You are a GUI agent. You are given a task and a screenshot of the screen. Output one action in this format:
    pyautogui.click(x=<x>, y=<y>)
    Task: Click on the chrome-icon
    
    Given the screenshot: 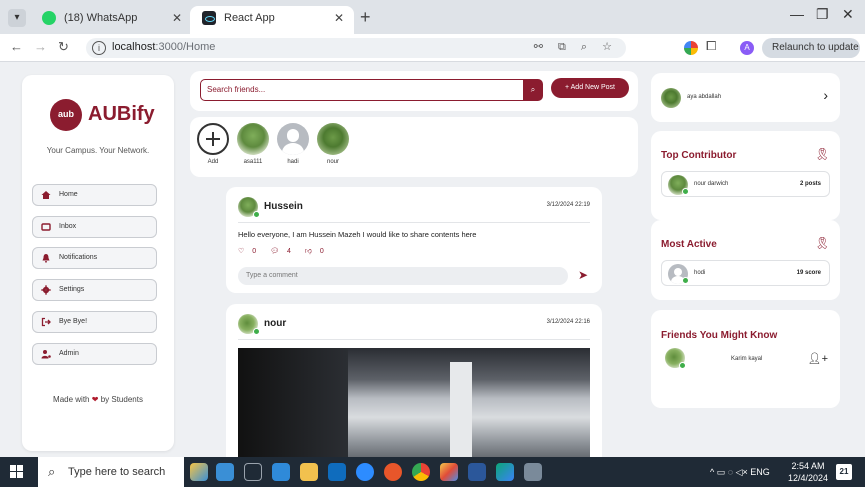 What is the action you would take?
    pyautogui.click(x=421, y=472)
    